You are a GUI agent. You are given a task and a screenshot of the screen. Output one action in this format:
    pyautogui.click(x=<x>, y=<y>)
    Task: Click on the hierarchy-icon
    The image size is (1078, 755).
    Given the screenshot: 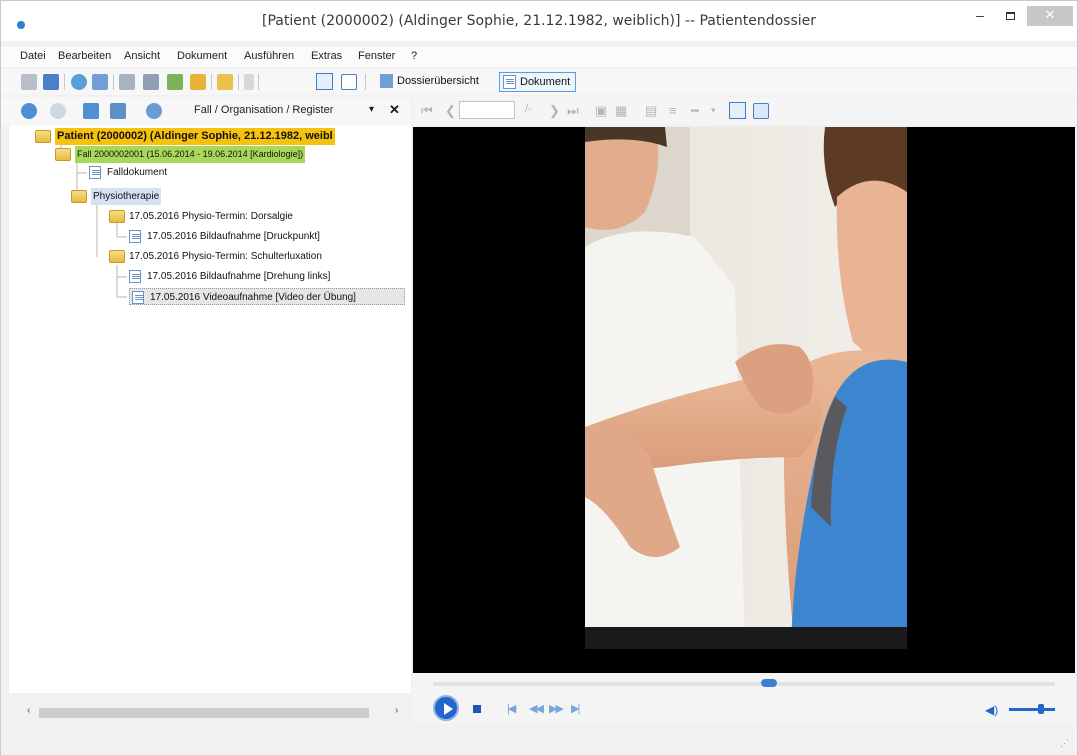 What is the action you would take?
    pyautogui.click(x=118, y=111)
    